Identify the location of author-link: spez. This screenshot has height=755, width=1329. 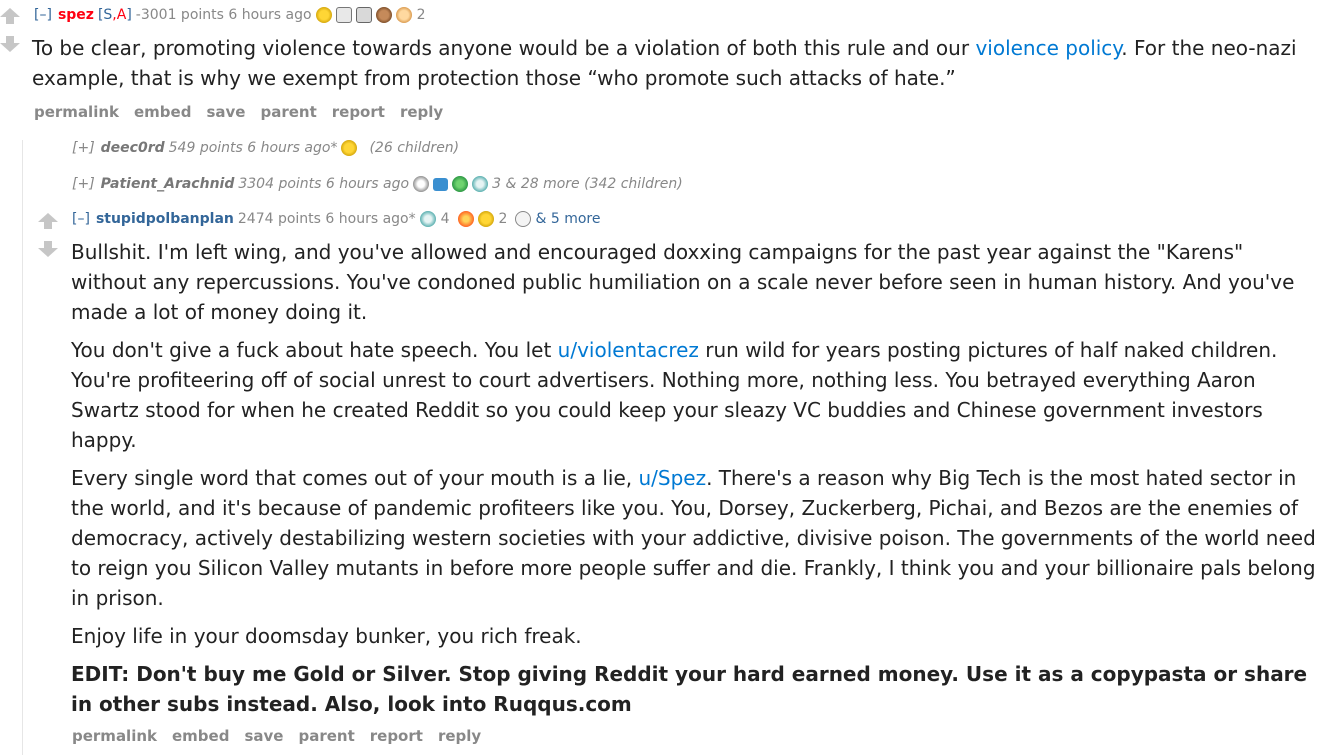
(76, 15).